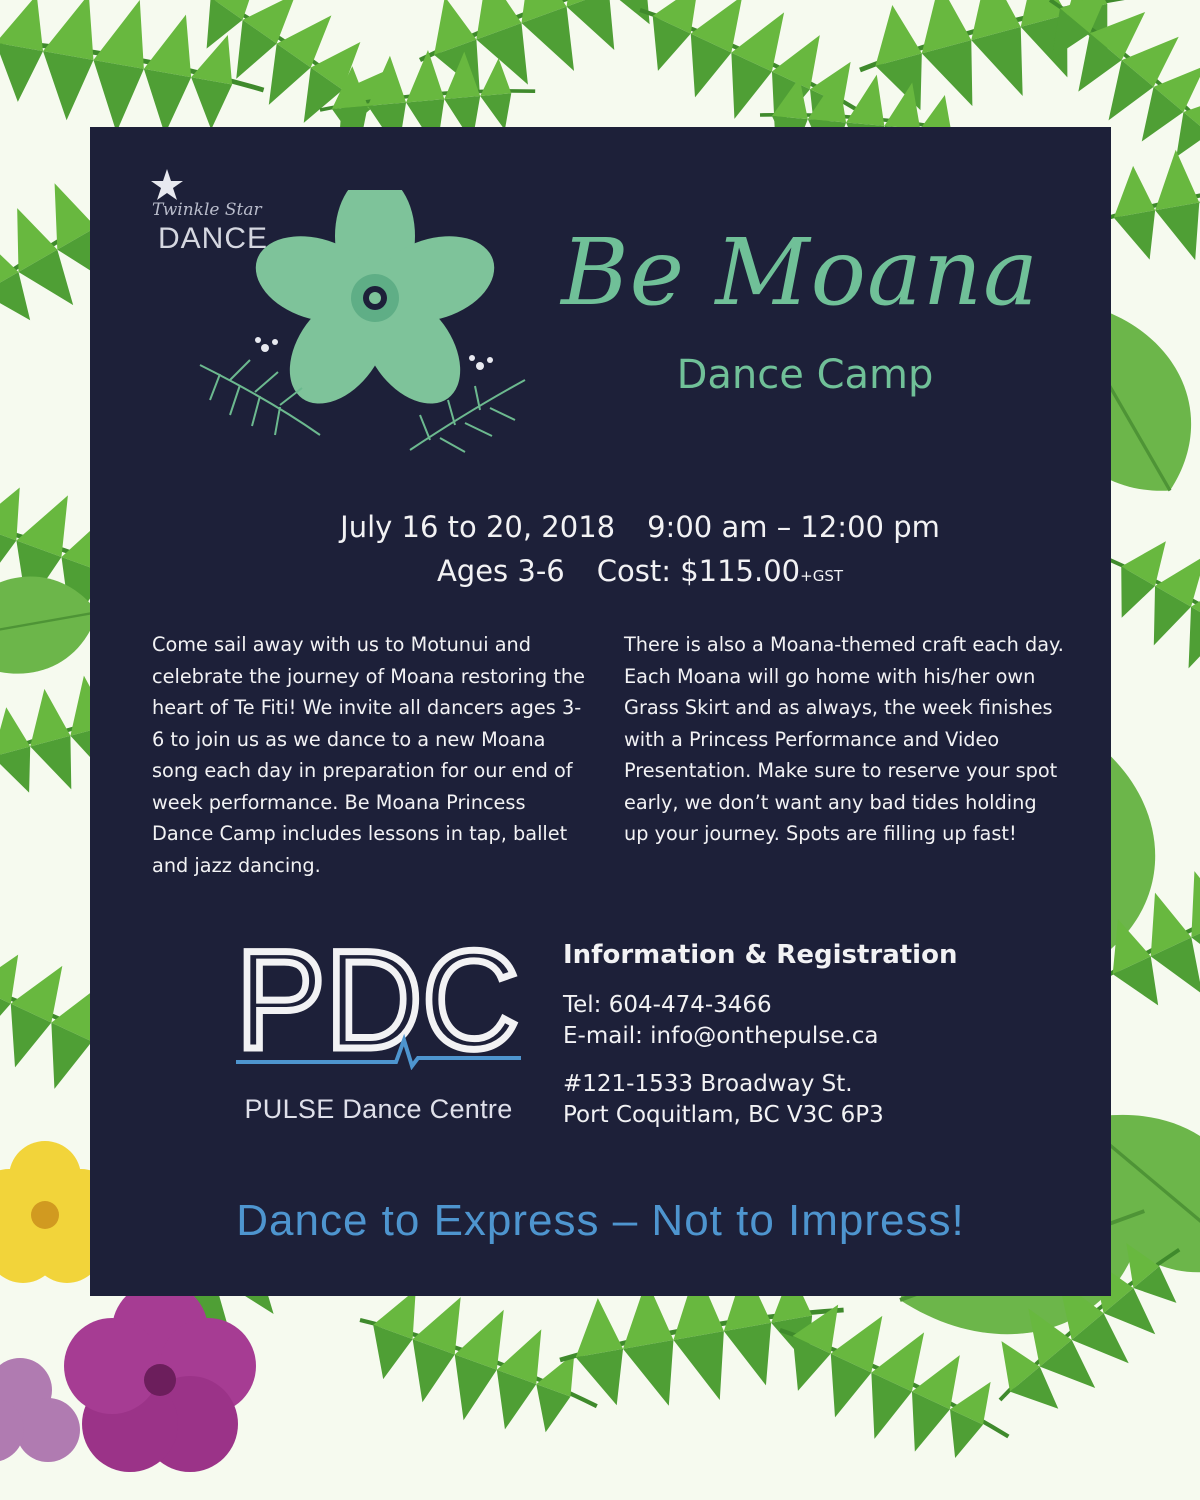 This screenshot has height=1500, width=1200. Describe the element at coordinates (723, 1115) in the screenshot. I see `address-line-2: Port Coquitlam, BC V3C 6P3` at that location.